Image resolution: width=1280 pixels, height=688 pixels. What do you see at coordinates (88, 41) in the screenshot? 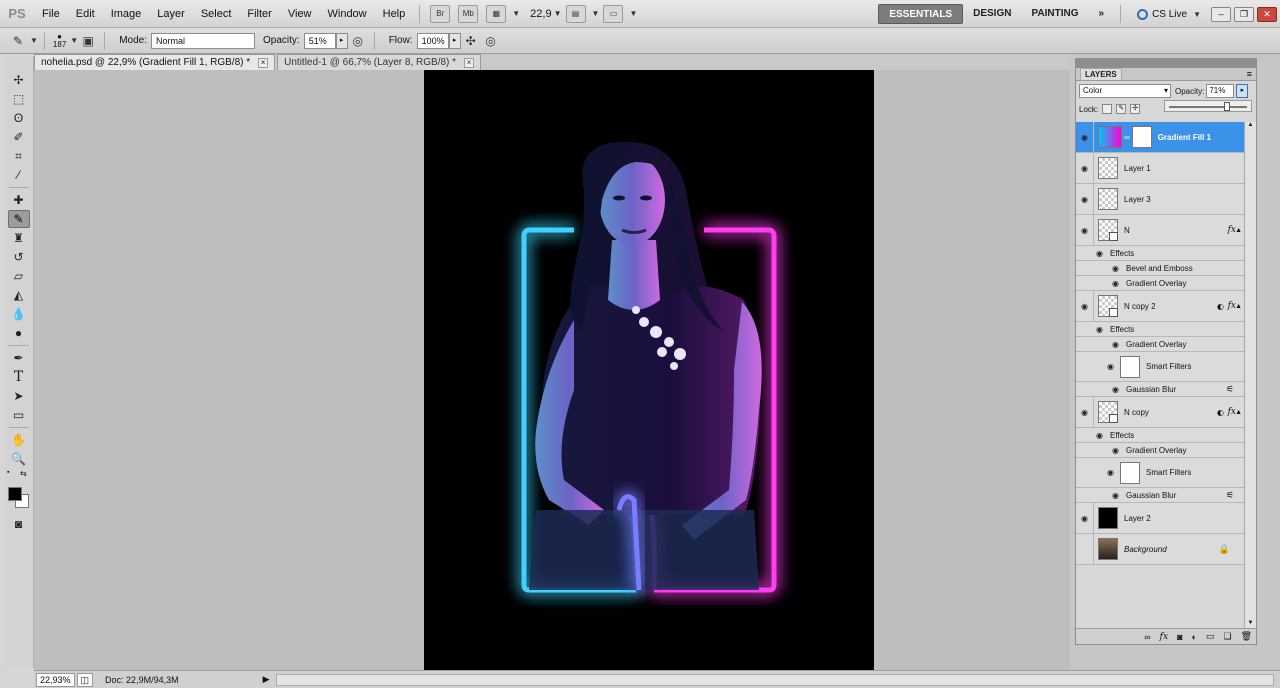
I see `brush-panel-toggle-icon: ▣` at bounding box center [88, 41].